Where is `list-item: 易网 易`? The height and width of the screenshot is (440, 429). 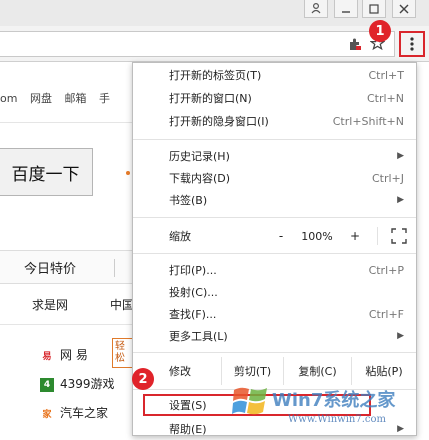
list-item: 易网 易 is located at coordinates (64, 354).